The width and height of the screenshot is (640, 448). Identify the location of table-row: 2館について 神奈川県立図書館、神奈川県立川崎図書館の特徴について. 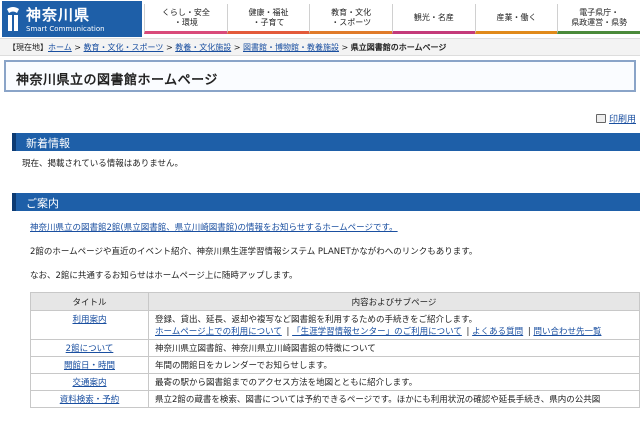
(335, 348).